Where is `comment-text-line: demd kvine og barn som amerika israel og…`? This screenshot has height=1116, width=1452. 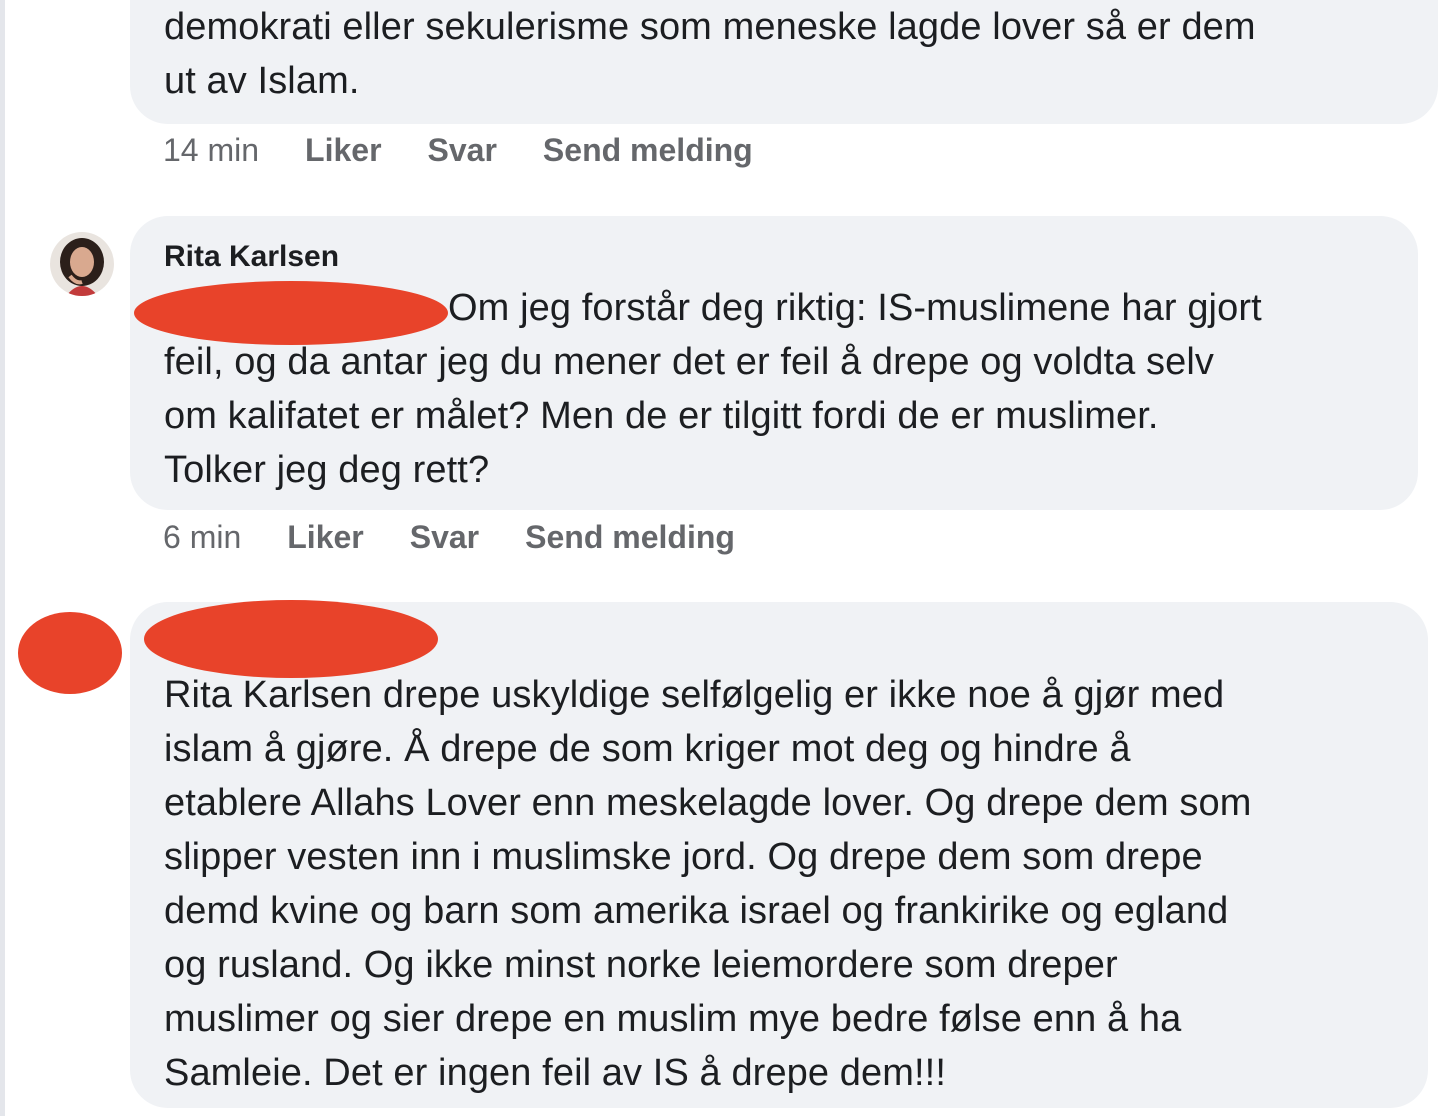
comment-text-line: demd kvine og barn som amerika israel og… is located at coordinates (696, 911).